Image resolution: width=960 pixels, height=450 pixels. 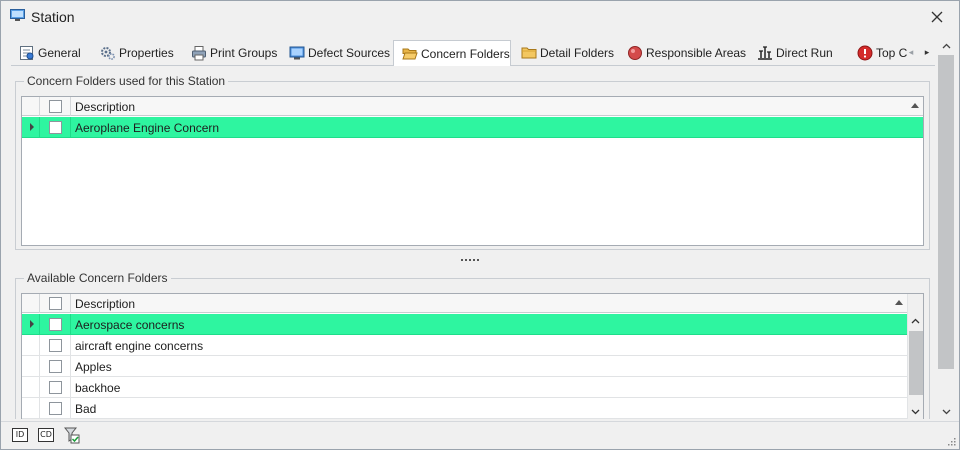 I want to click on page-scroll-up-button, so click(x=946, y=46).